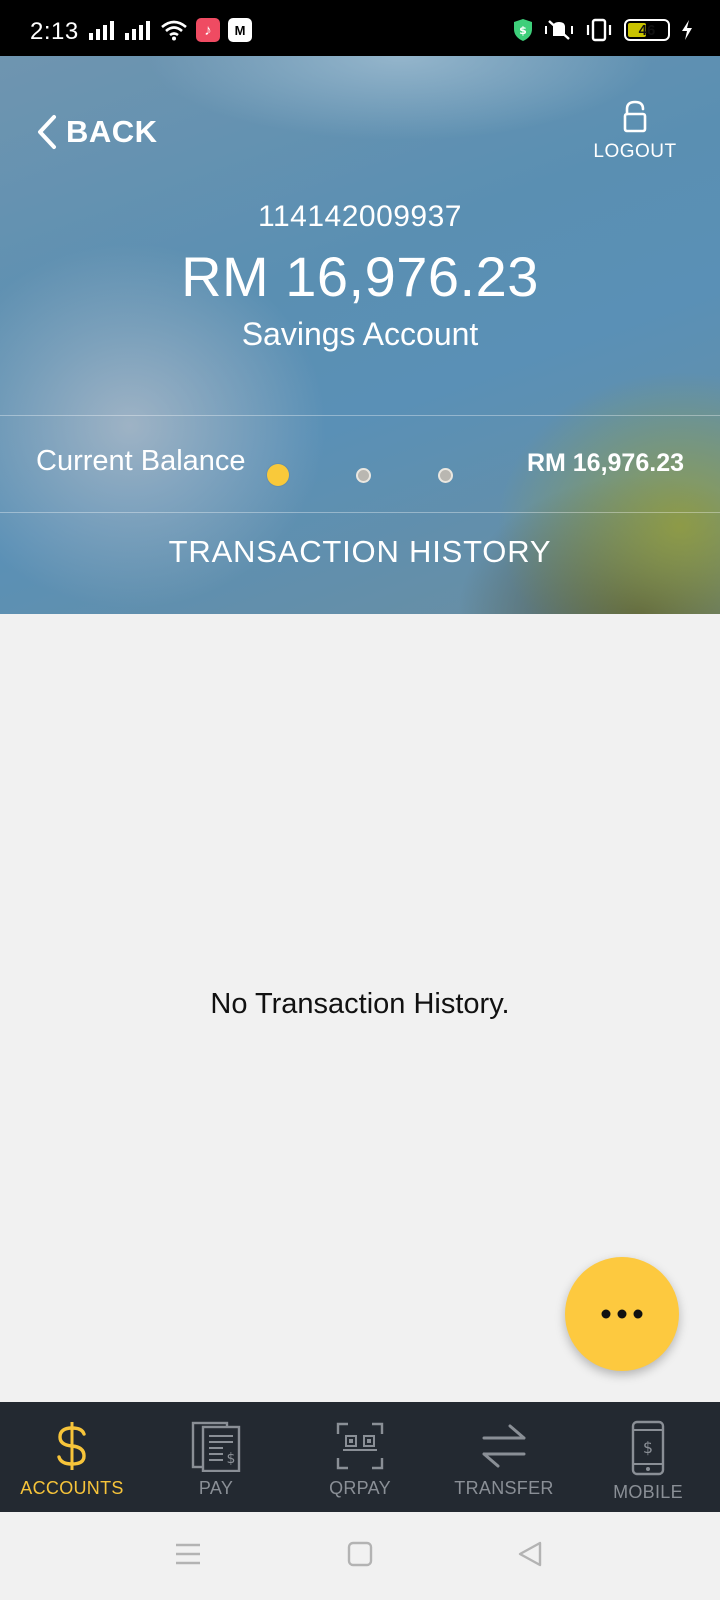  Describe the element at coordinates (54, 31) in the screenshot. I see `status-time: 2:13` at that location.